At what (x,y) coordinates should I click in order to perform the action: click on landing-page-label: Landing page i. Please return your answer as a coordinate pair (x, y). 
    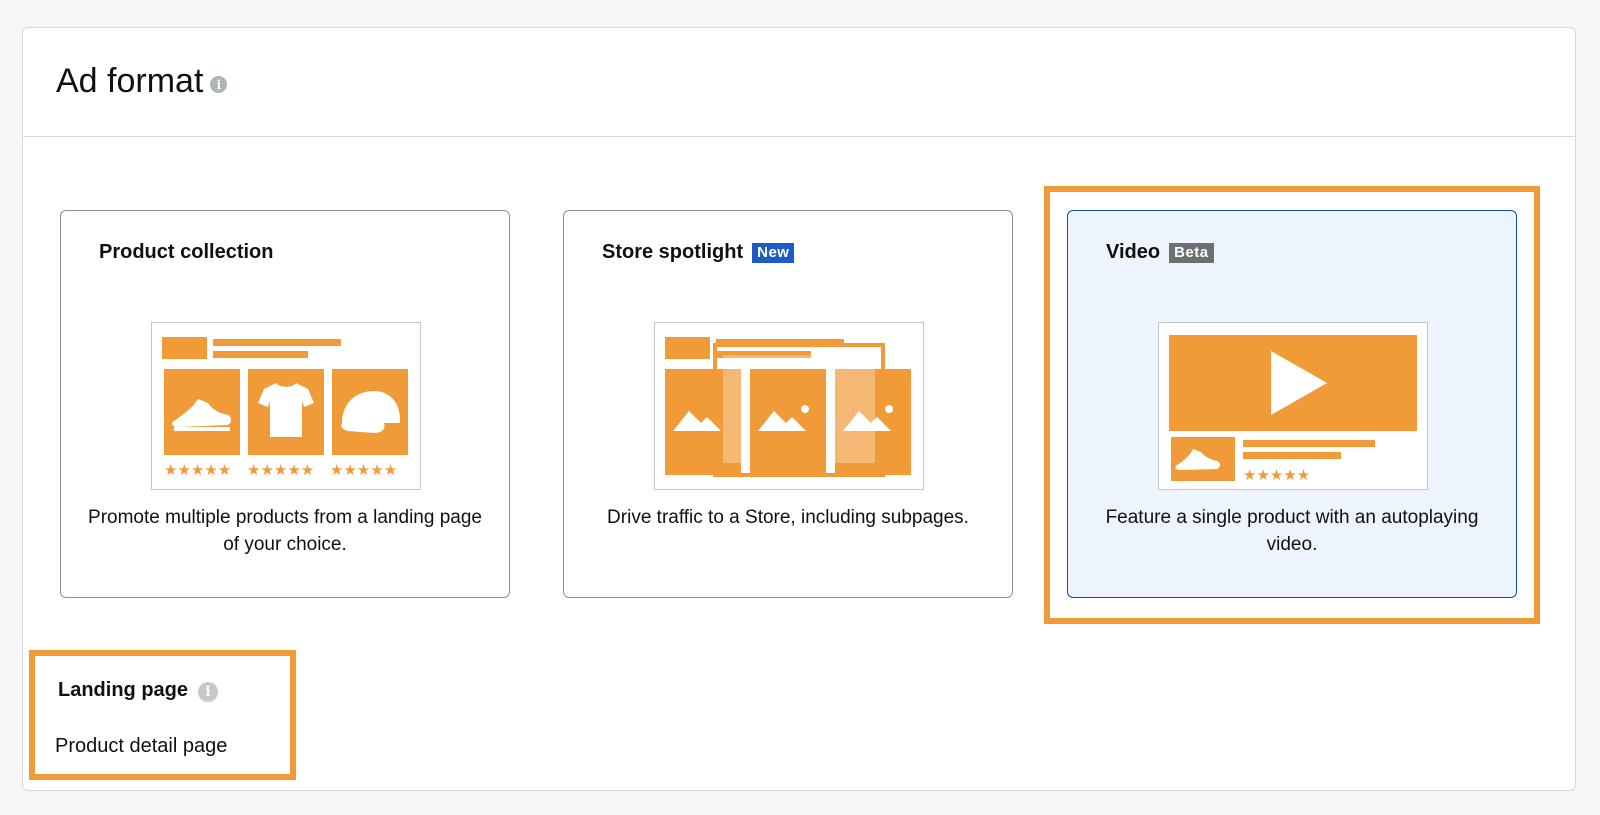
    Looking at the image, I should click on (138, 690).